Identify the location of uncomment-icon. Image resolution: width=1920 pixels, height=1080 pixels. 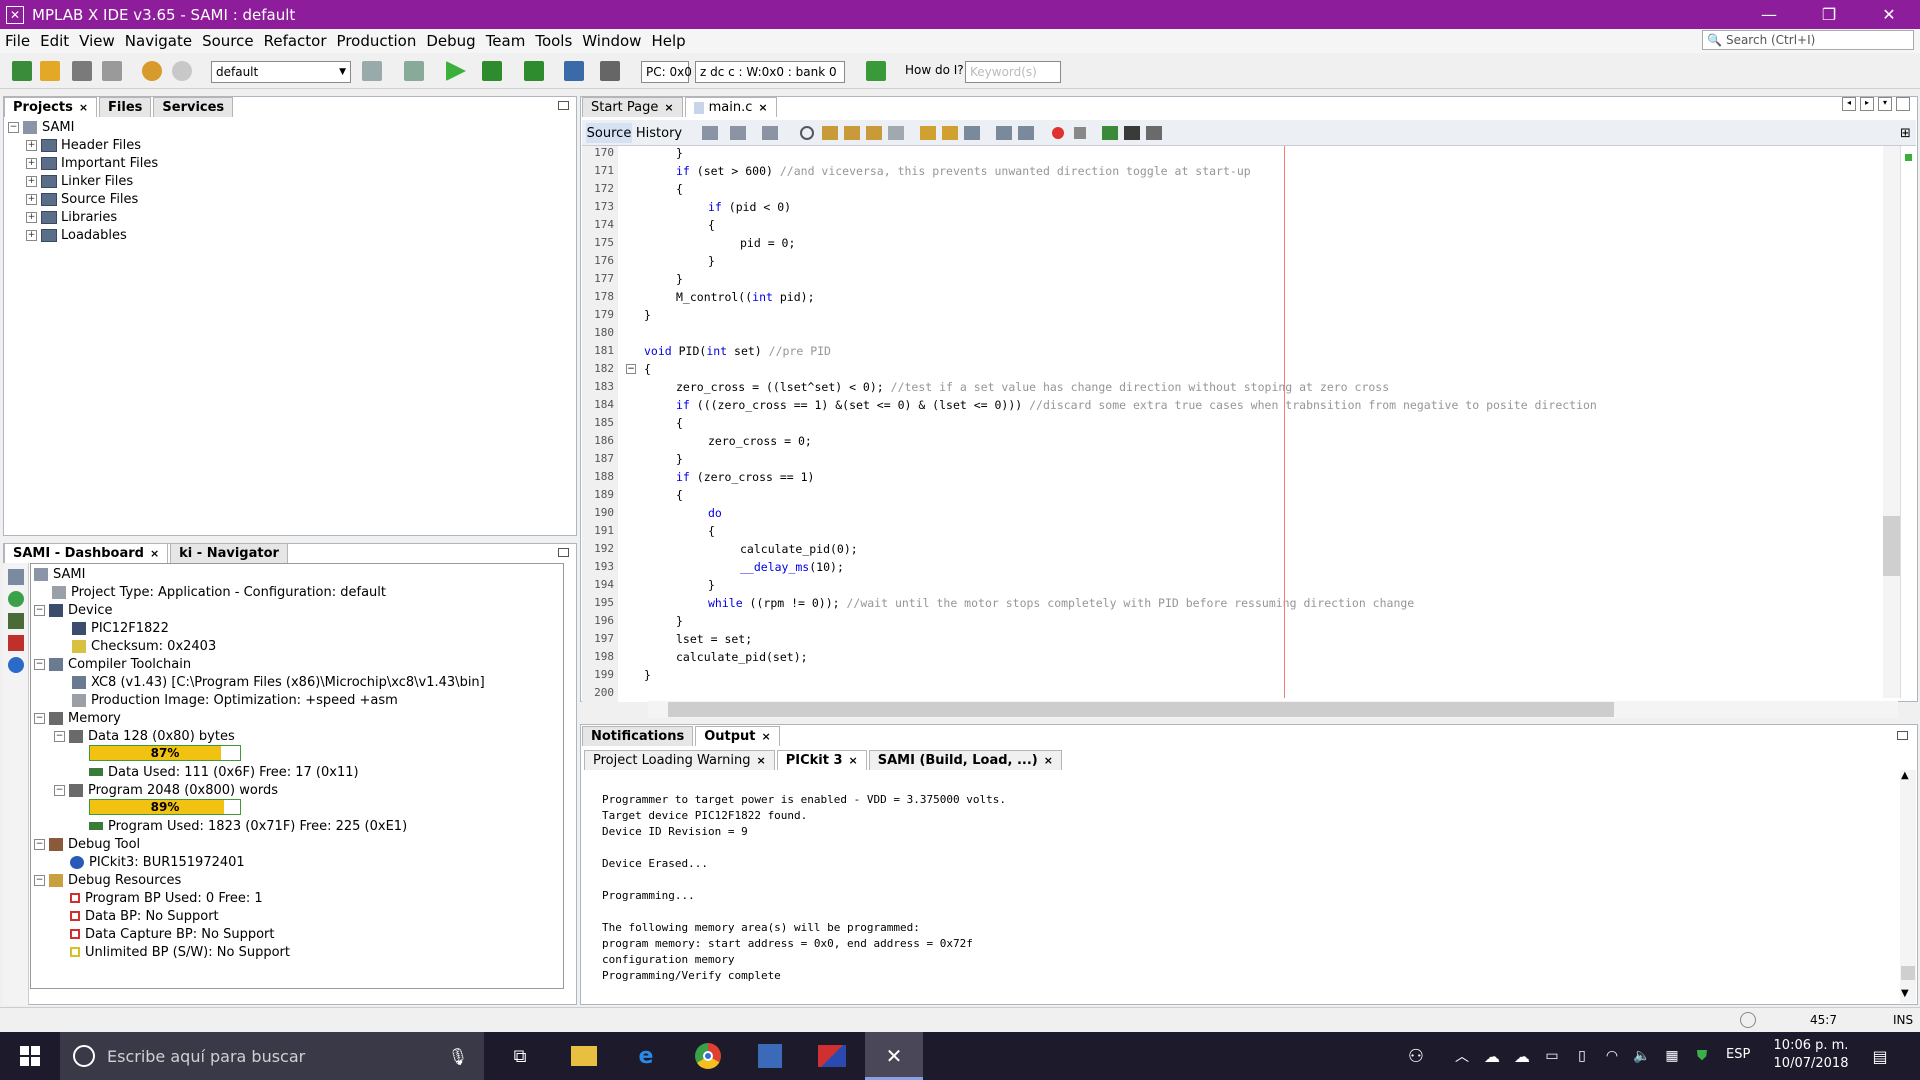
(1132, 133).